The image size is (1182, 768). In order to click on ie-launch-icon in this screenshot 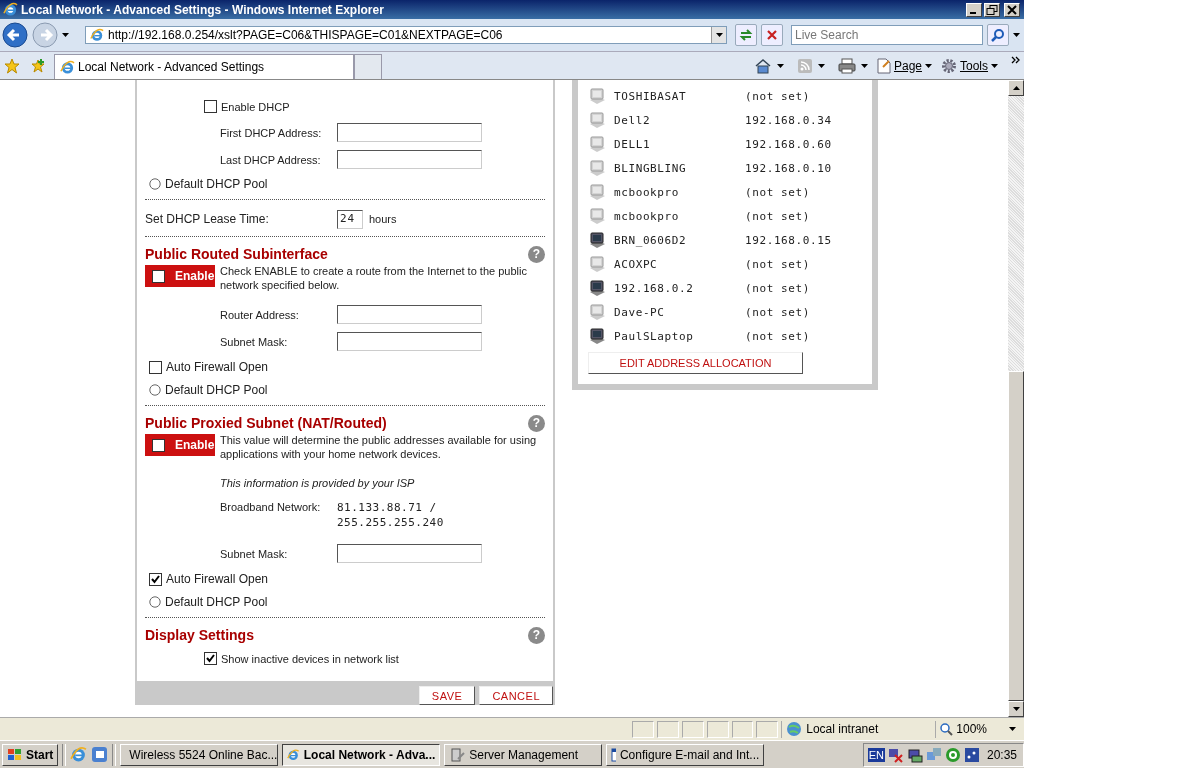, I will do `click(79, 754)`.